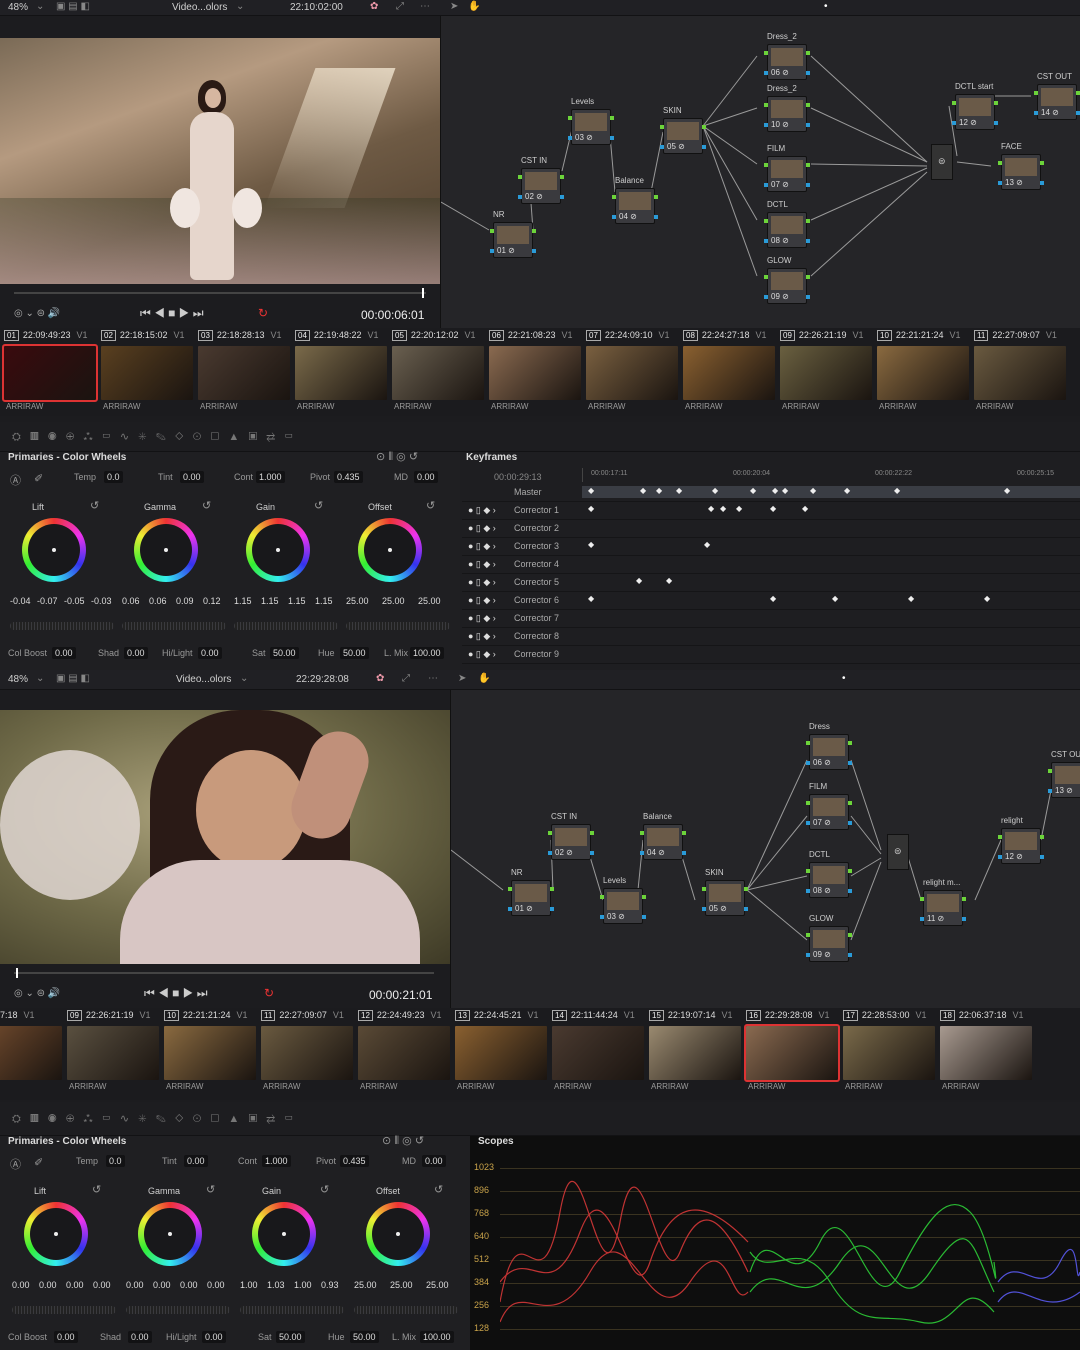 The image size is (1080, 1350). What do you see at coordinates (434, 1161) in the screenshot?
I see `md-field: 0.00` at bounding box center [434, 1161].